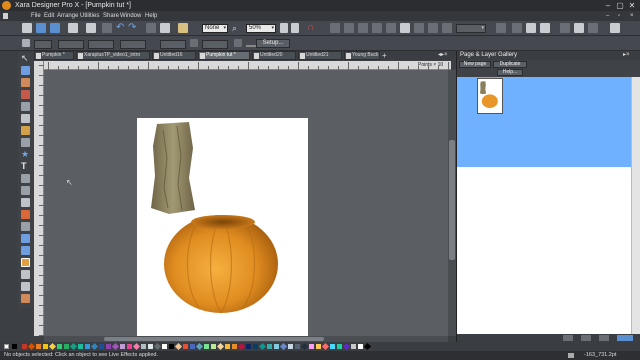 The width and height of the screenshot is (640, 360). What do you see at coordinates (247, 65) in the screenshot?
I see `horizontal-ruler` at bounding box center [247, 65].